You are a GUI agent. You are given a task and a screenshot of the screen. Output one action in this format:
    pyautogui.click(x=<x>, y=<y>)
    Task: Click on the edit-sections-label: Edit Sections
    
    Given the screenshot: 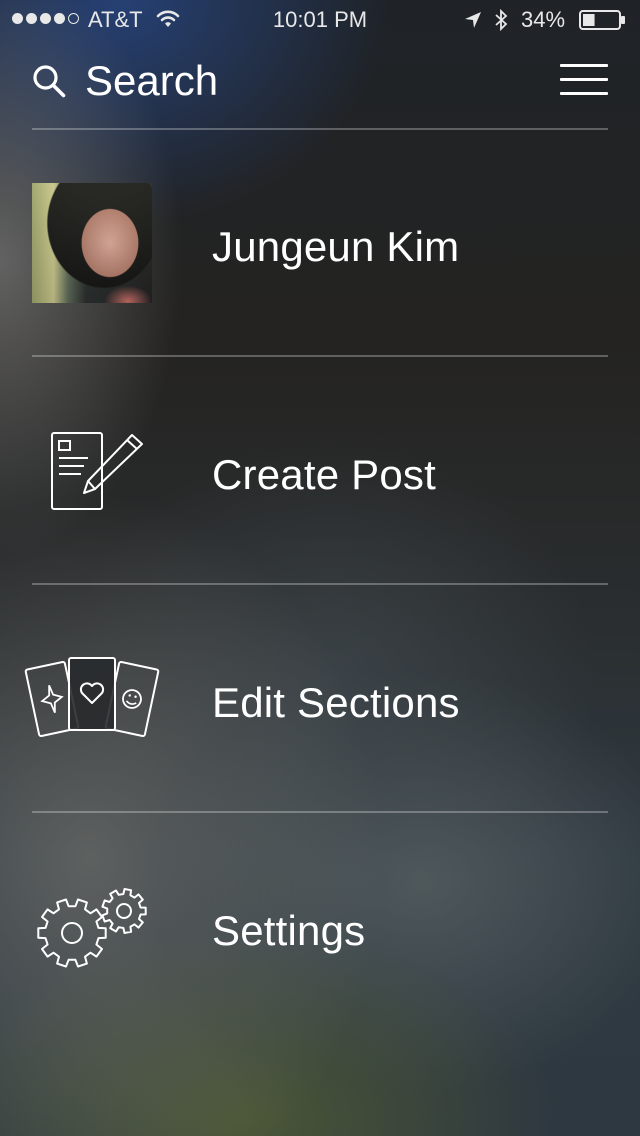 What is the action you would take?
    pyautogui.click(x=336, y=702)
    